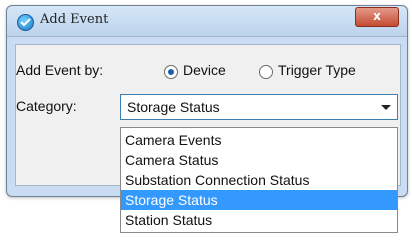 This screenshot has height=246, width=412. What do you see at coordinates (266, 72) in the screenshot?
I see `radio-trigger-type` at bounding box center [266, 72].